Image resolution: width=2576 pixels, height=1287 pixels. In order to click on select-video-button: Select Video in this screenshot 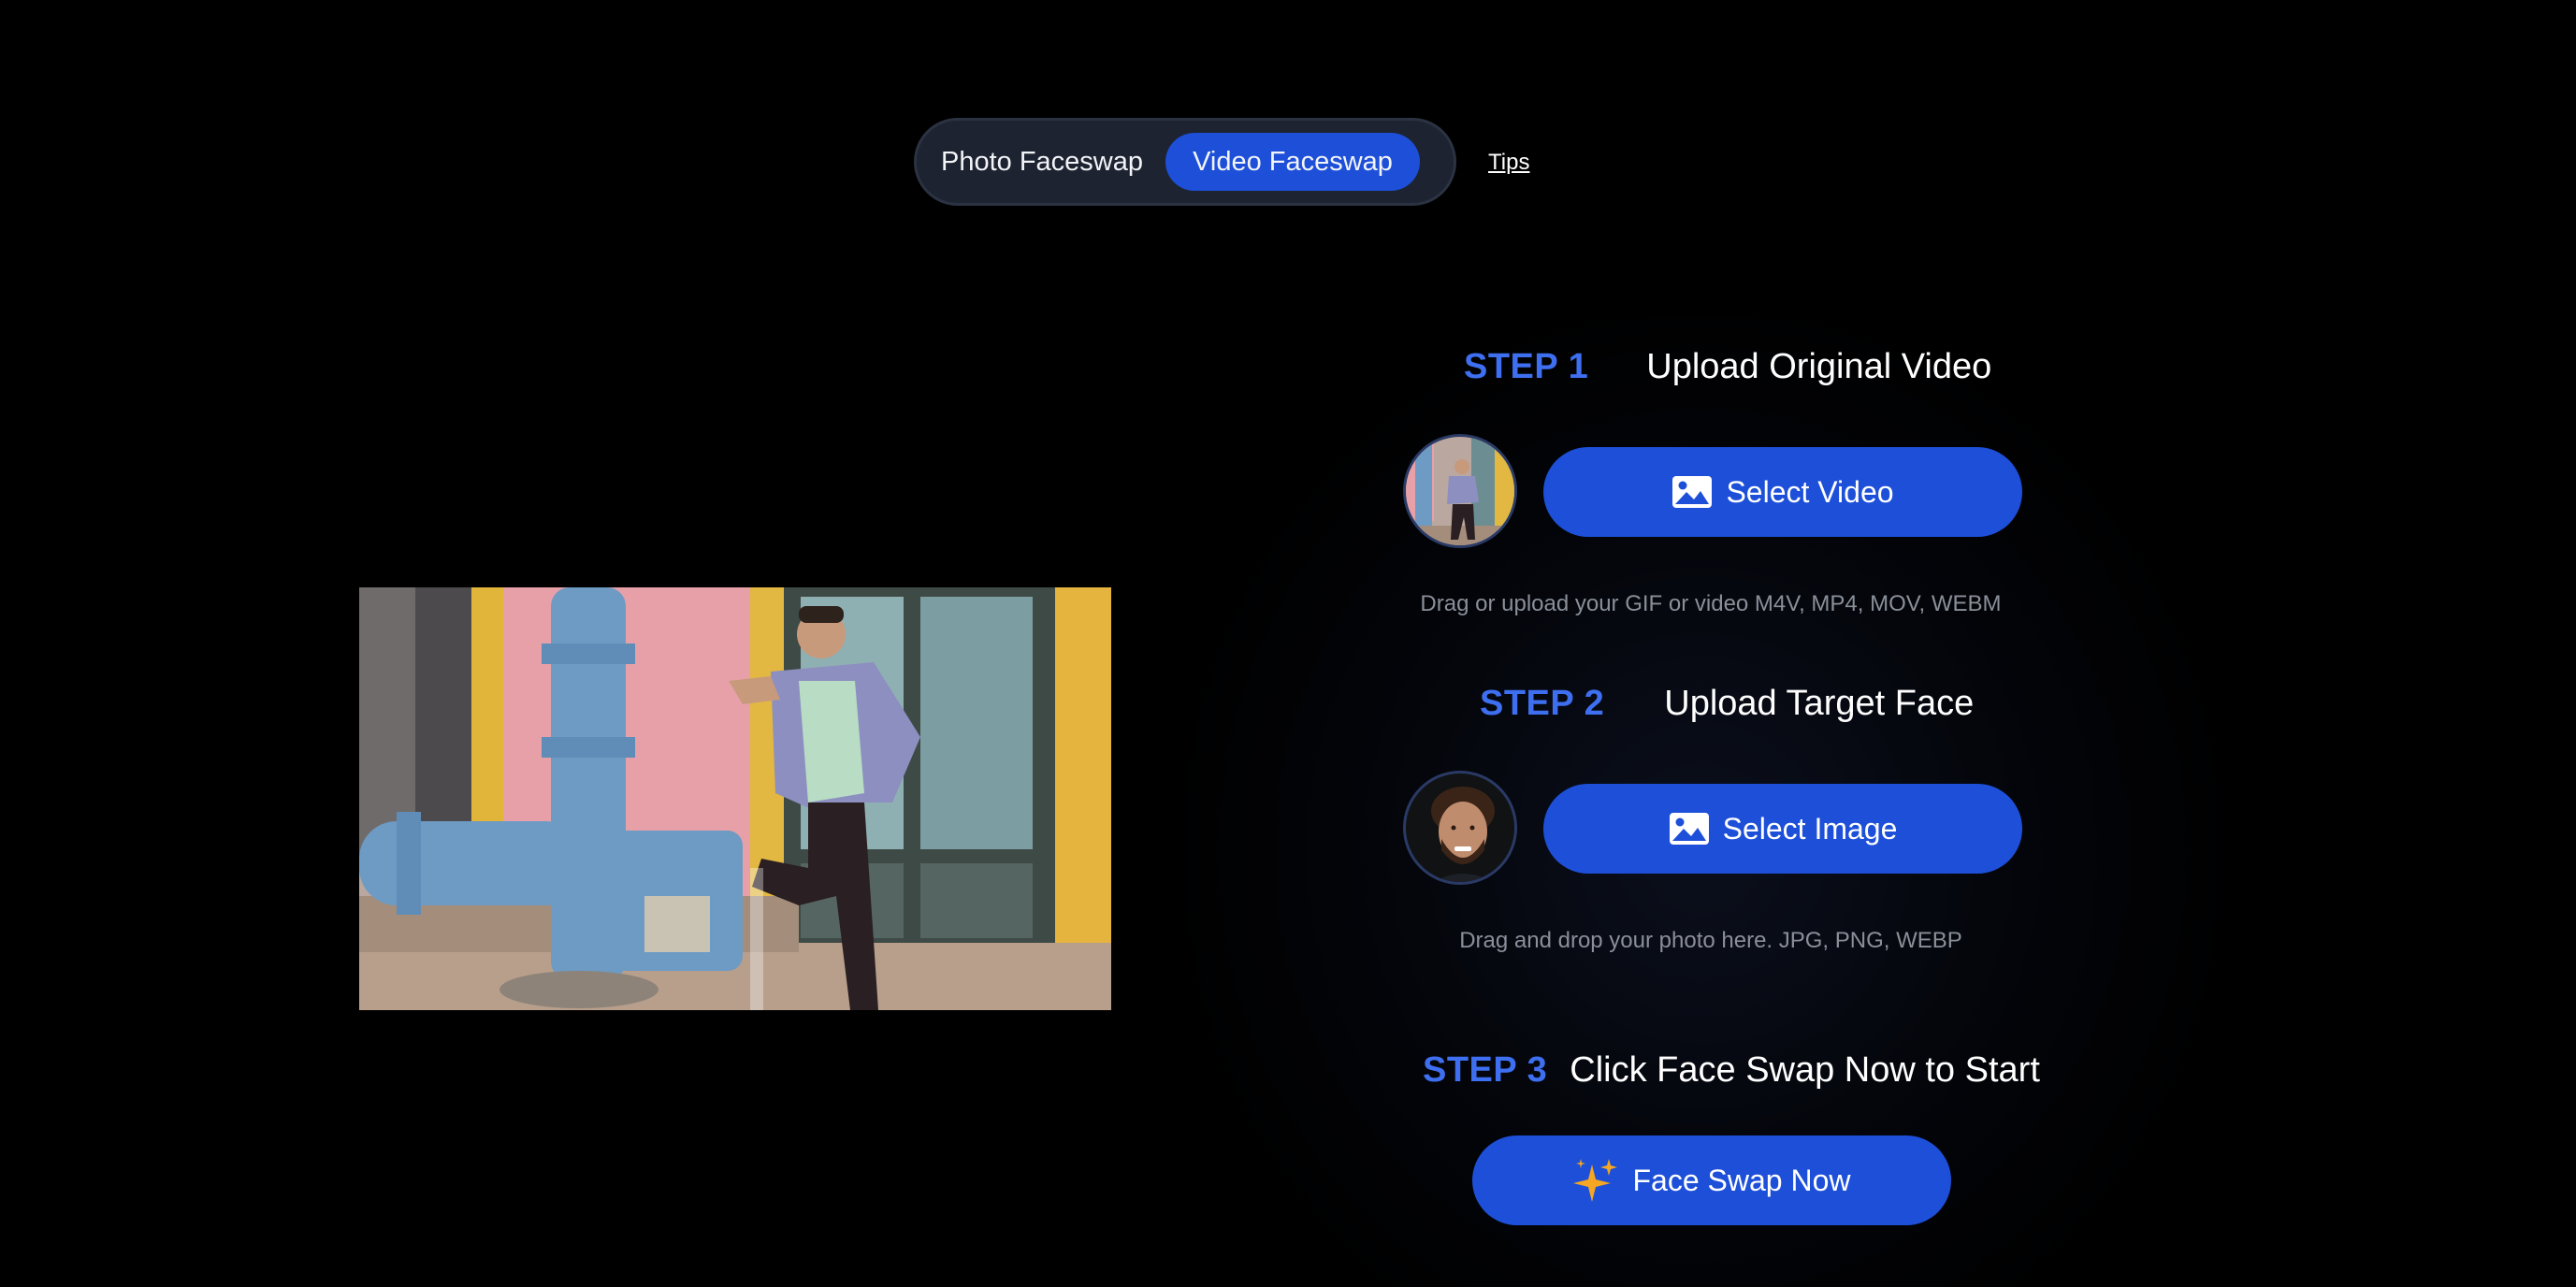, I will do `click(1782, 492)`.